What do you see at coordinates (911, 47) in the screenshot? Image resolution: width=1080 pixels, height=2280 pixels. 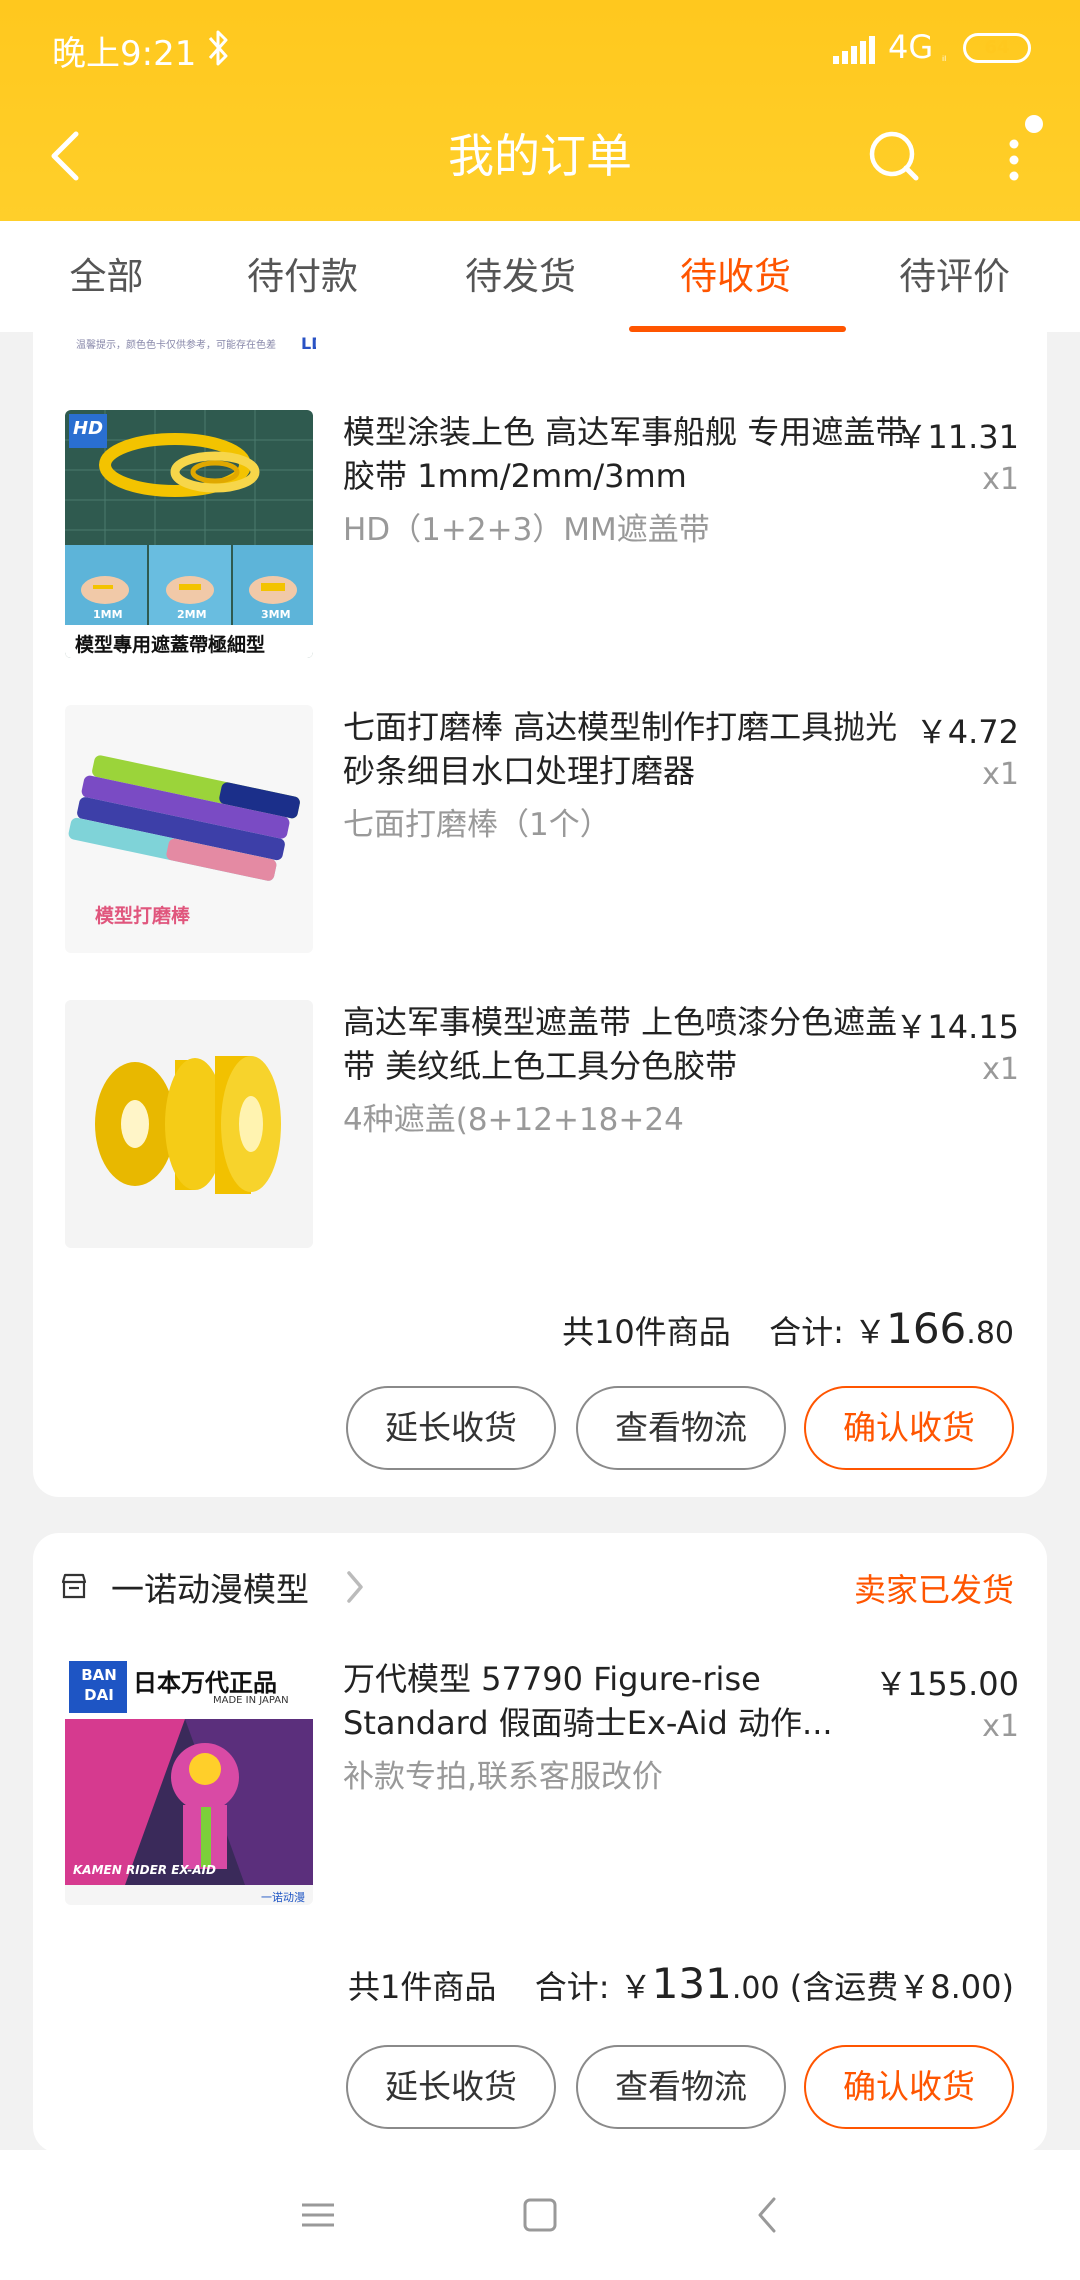 I see `network-type: 4G` at bounding box center [911, 47].